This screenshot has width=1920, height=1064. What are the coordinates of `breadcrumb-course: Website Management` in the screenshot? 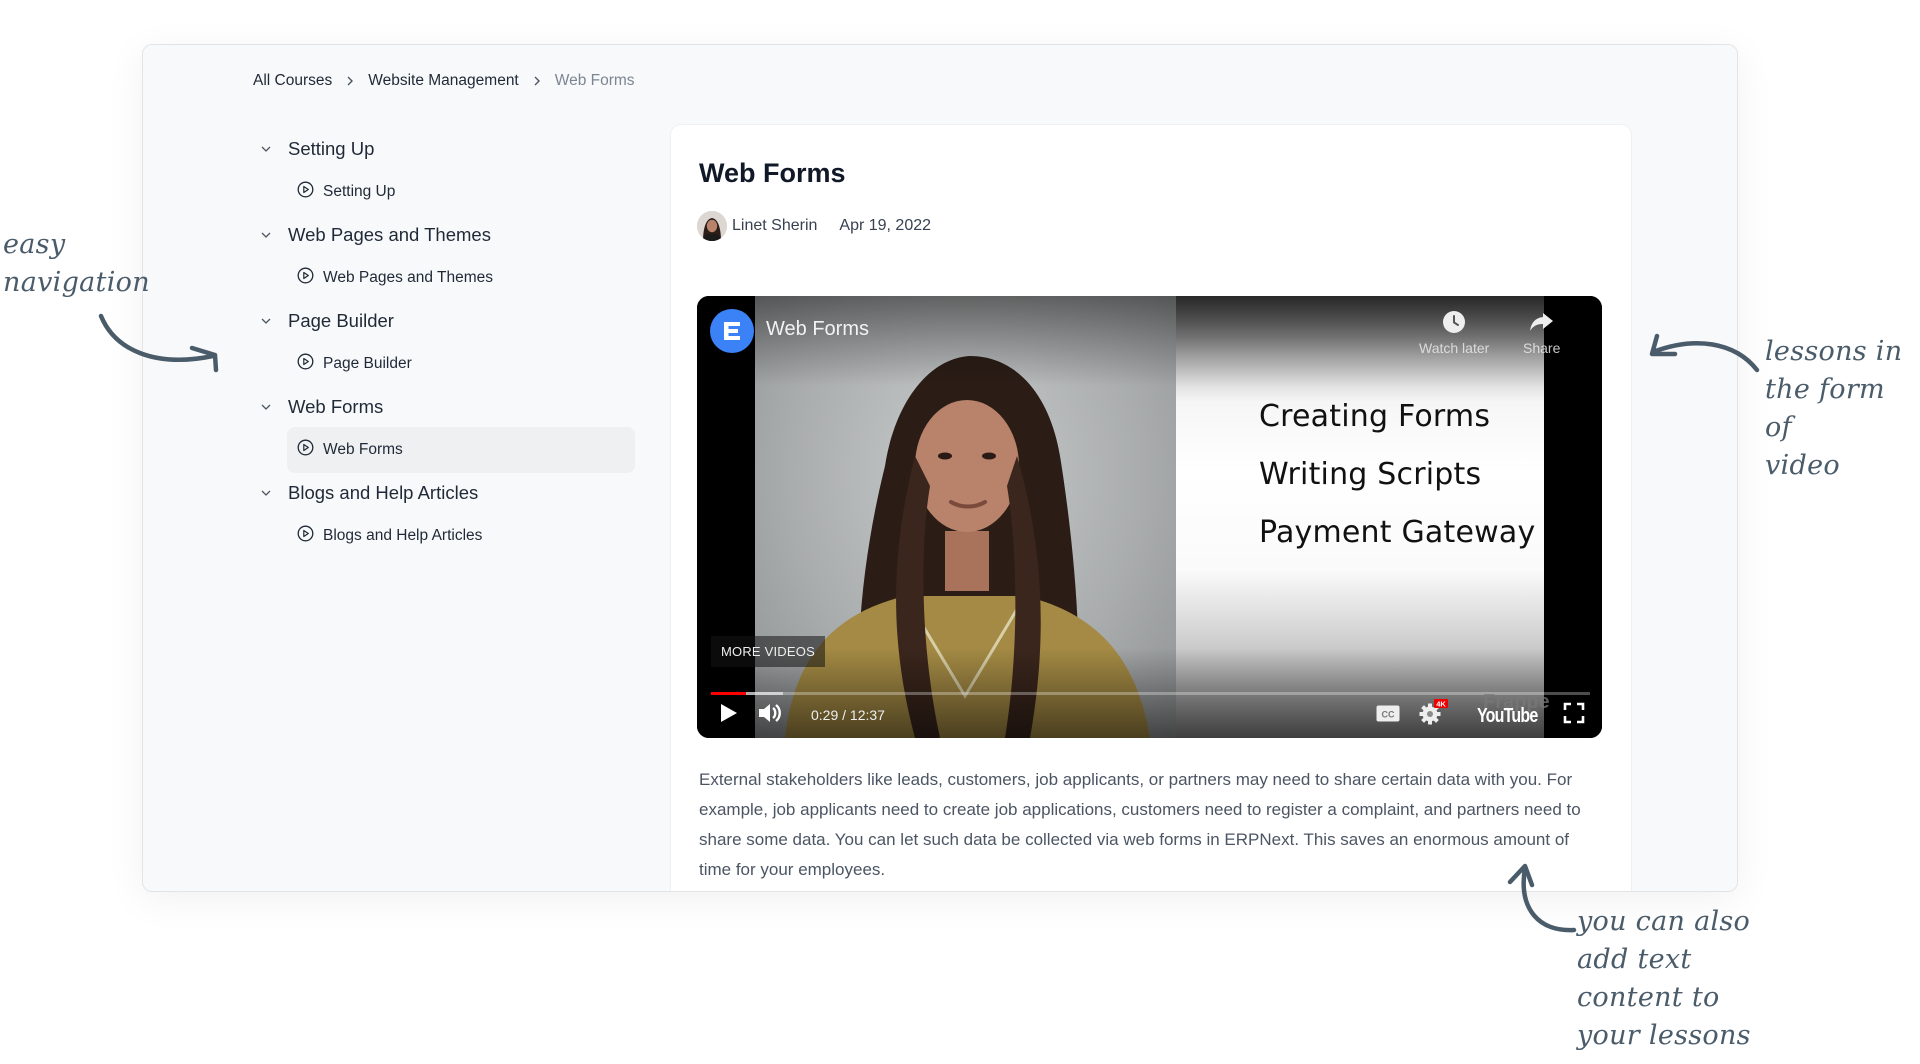 It's located at (443, 81).